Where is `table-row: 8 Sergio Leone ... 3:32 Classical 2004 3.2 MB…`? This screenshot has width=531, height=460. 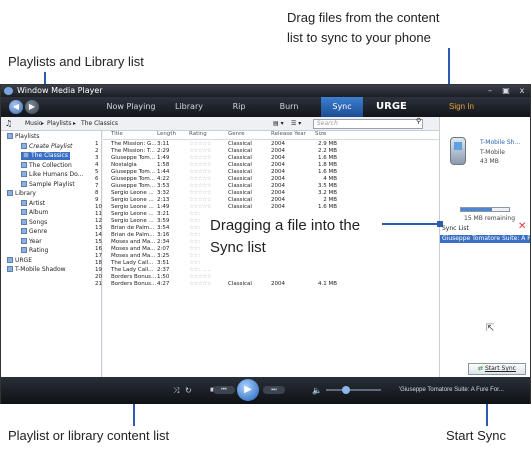 table-row: 8 Sergio Leone ... 3:32 Classical 2004 3.2 MB… is located at coordinates (267, 193).